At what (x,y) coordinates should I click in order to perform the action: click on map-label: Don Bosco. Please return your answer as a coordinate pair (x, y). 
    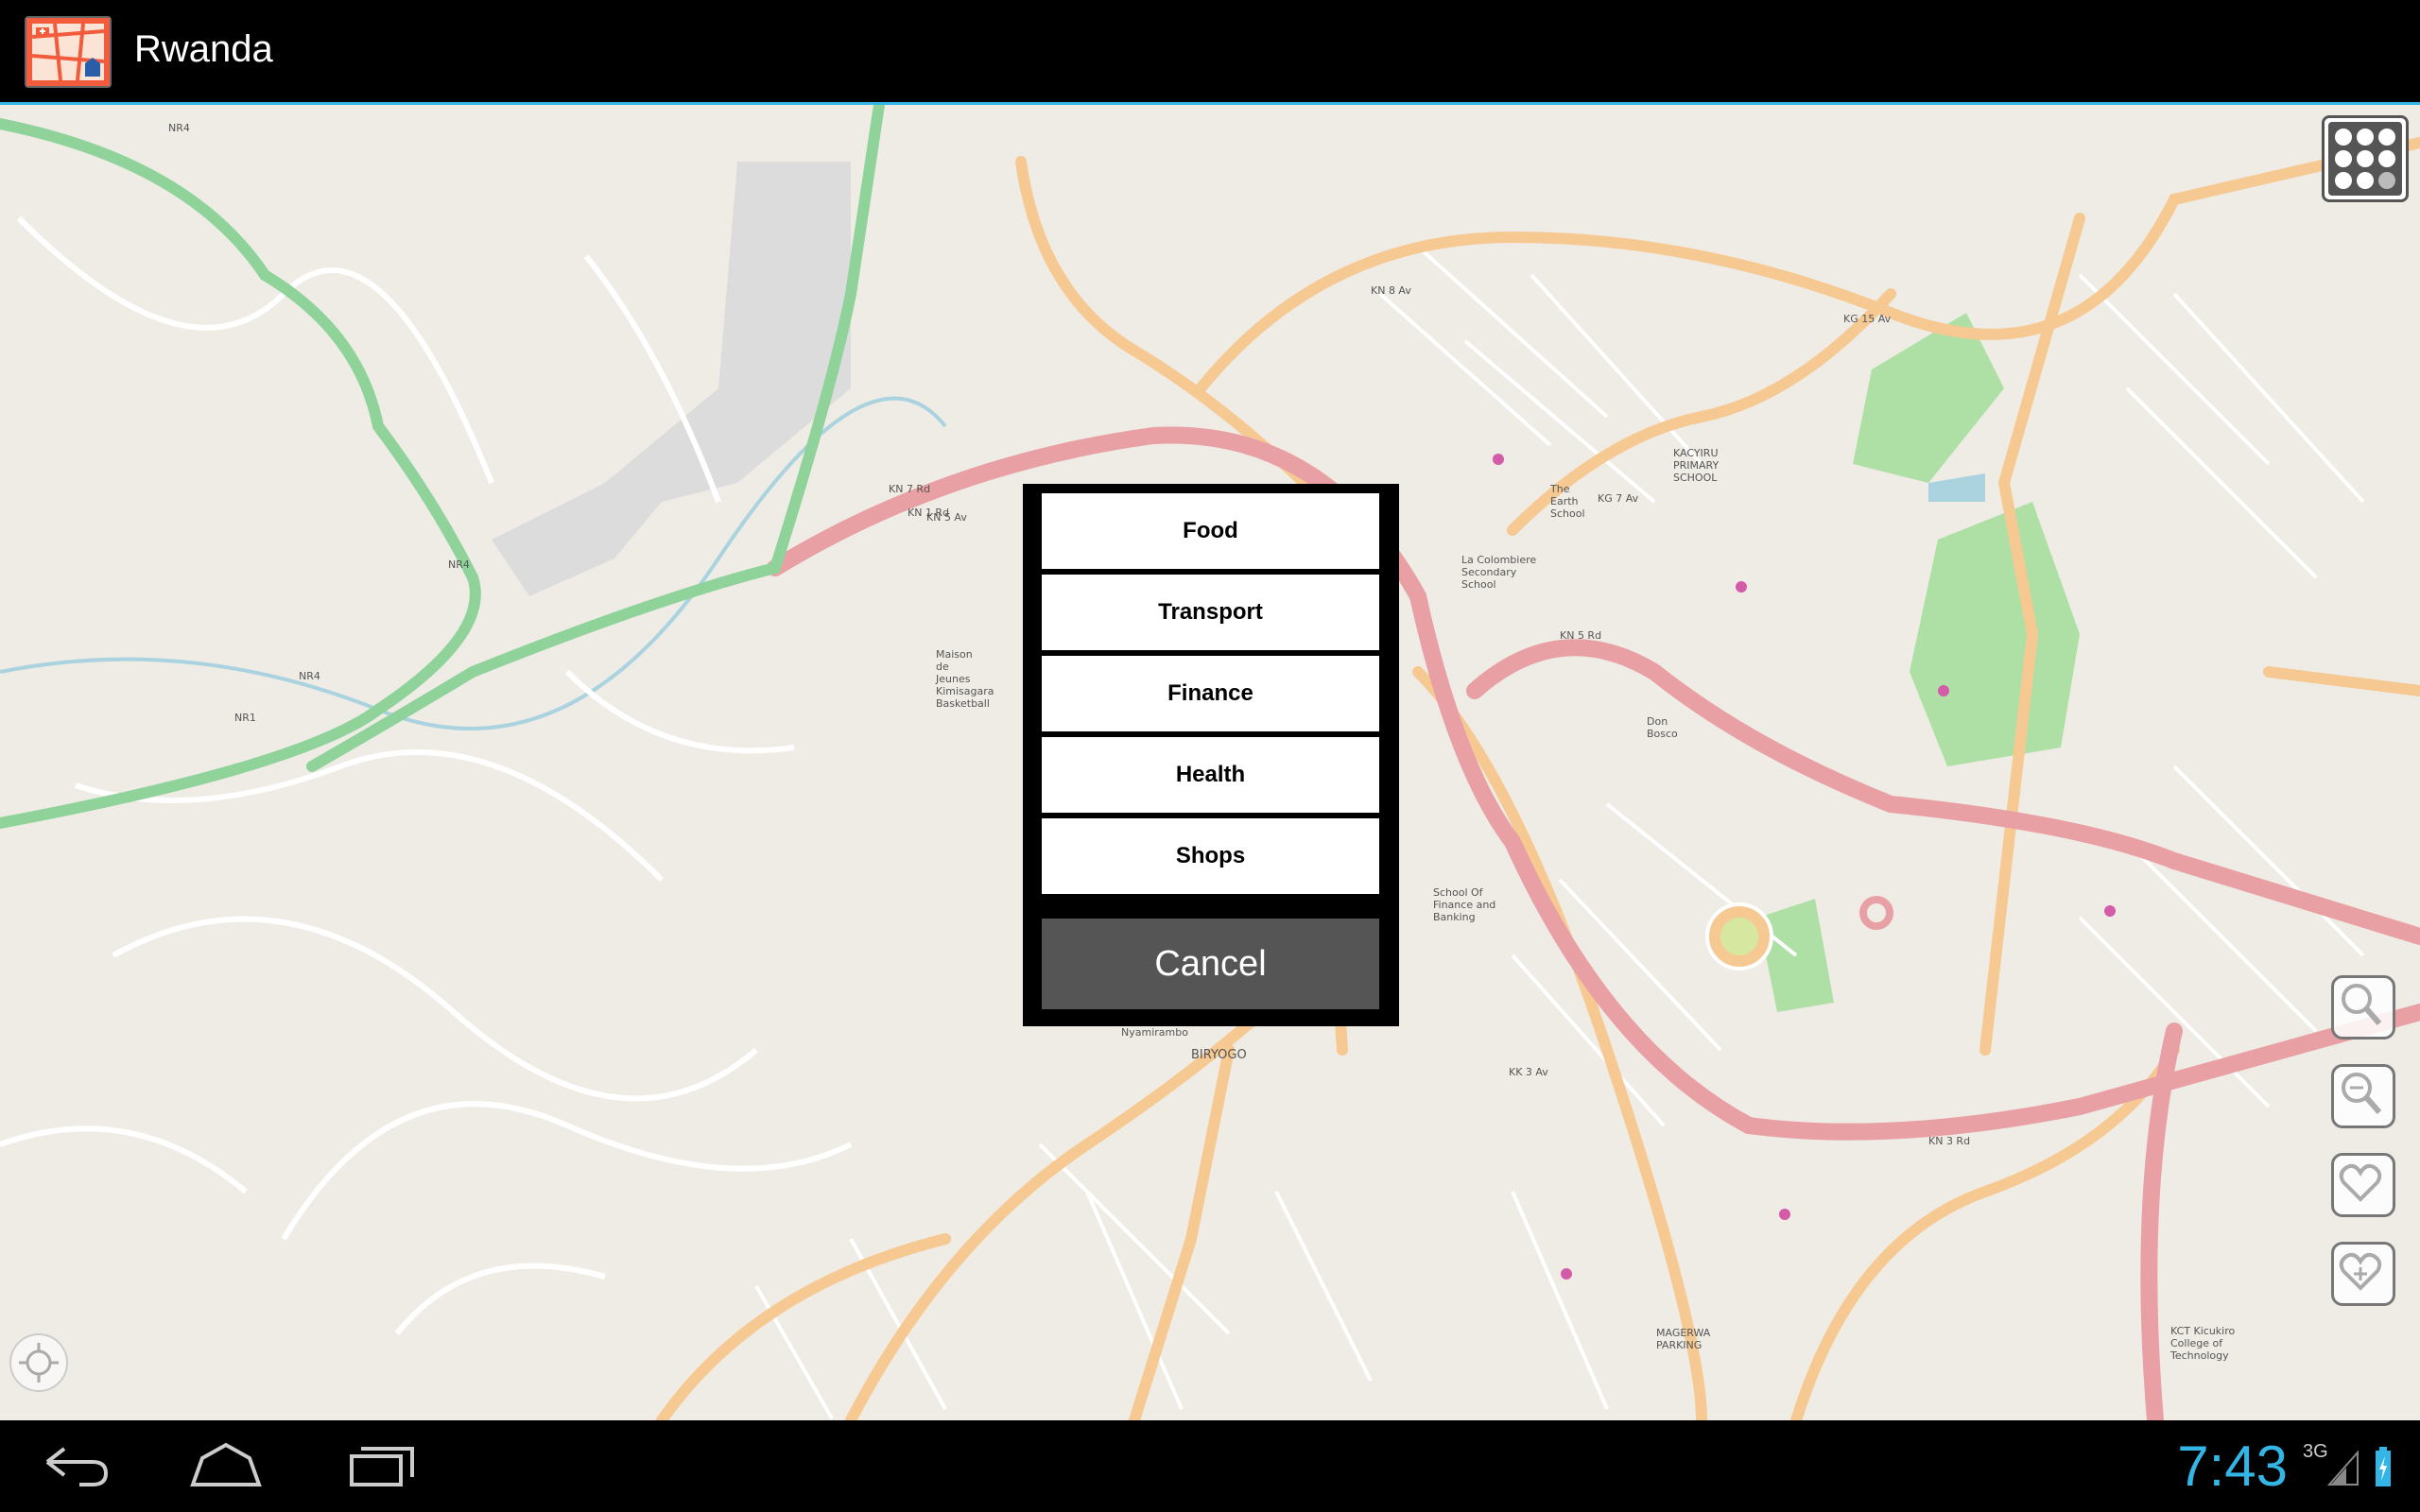
    Looking at the image, I should click on (1662, 727).